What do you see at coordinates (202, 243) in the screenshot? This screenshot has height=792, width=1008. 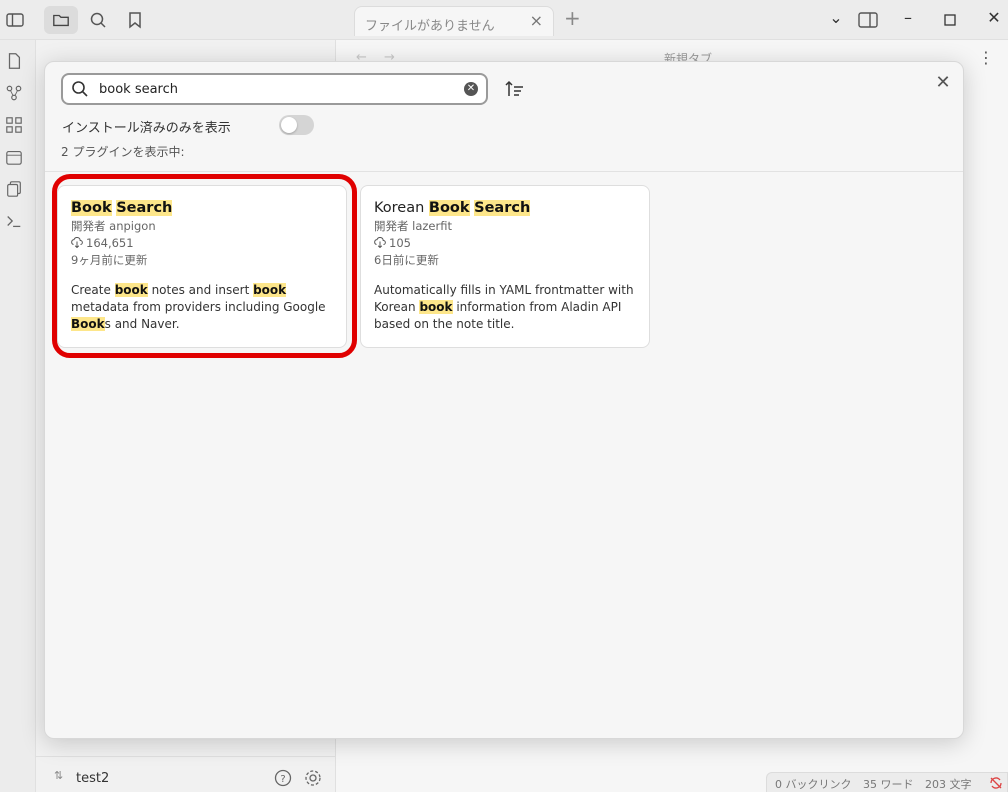 I see `plugin-downloads: 164,651` at bounding box center [202, 243].